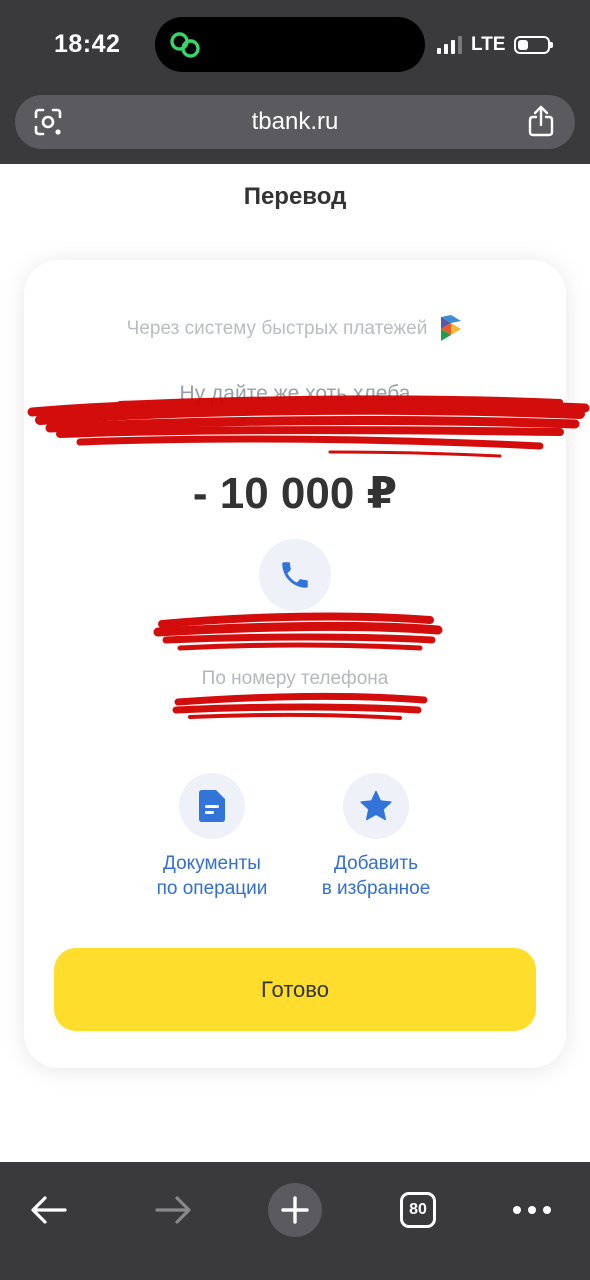  I want to click on arrow-left-icon, so click(49, 1210).